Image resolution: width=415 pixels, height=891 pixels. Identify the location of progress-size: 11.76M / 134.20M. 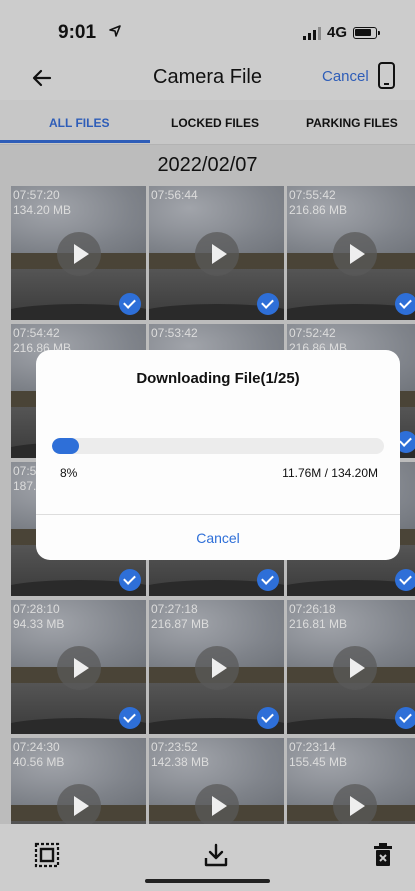
(330, 473).